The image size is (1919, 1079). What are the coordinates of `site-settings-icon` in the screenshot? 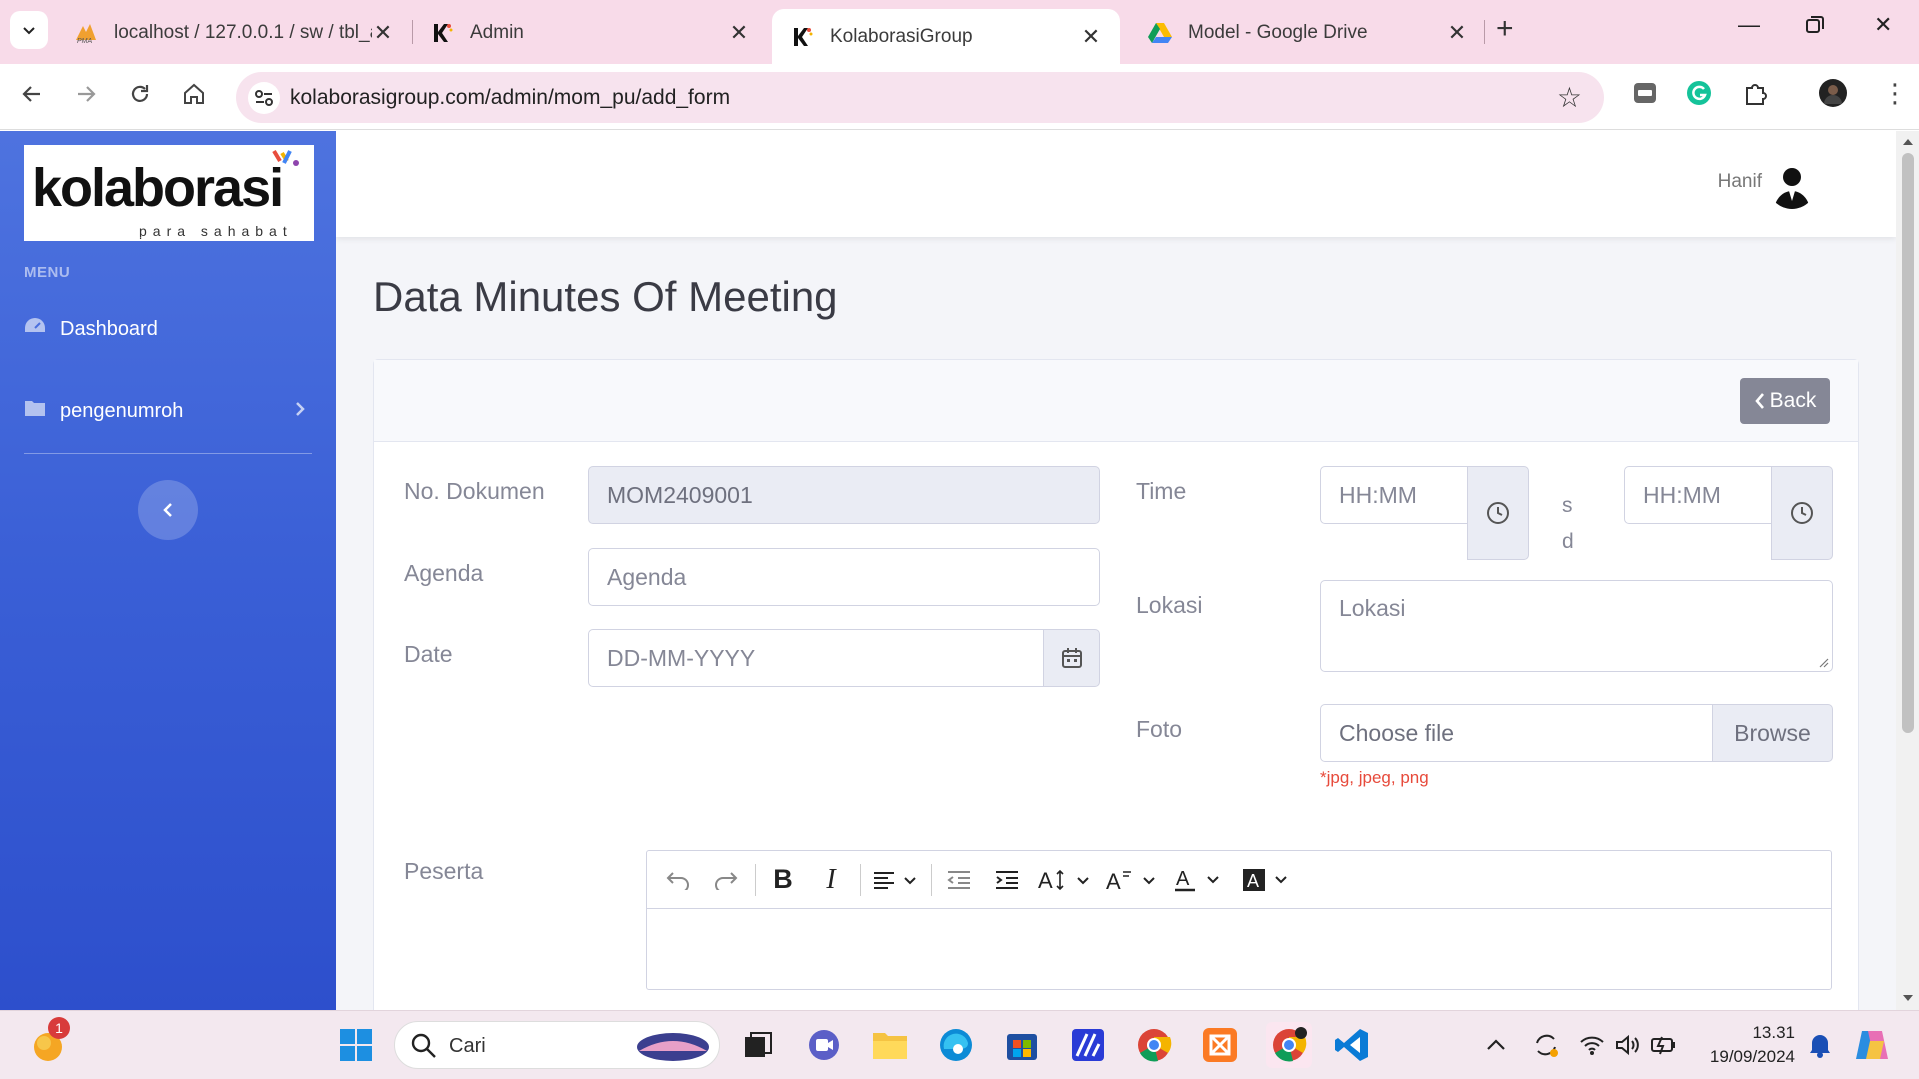 It's located at (264, 98).